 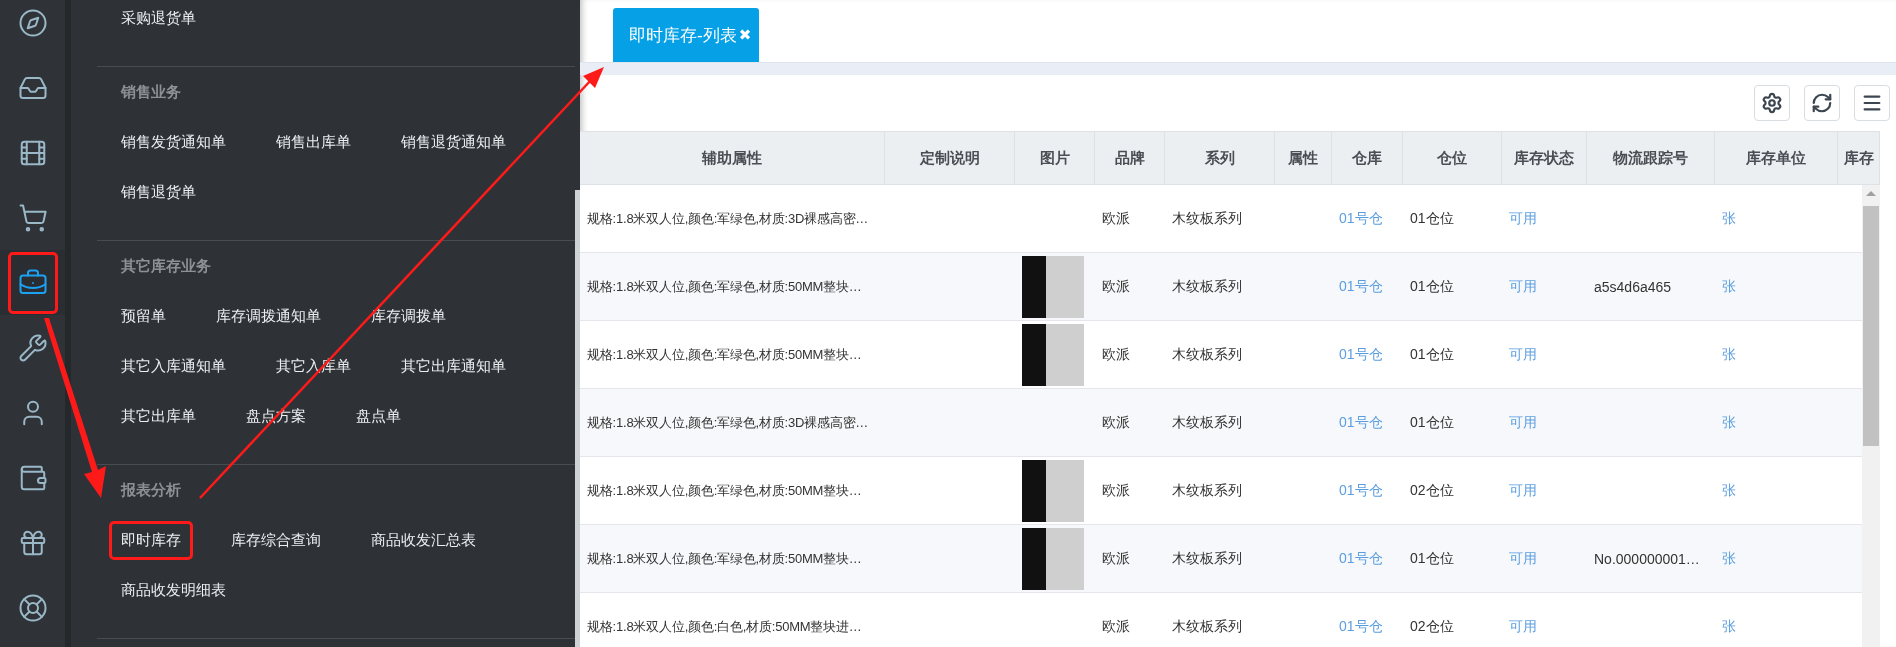 I want to click on menu-item: 其它入库通知单, so click(x=173, y=366).